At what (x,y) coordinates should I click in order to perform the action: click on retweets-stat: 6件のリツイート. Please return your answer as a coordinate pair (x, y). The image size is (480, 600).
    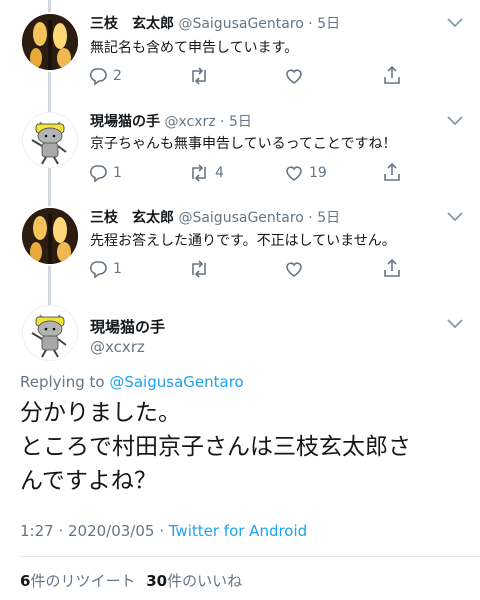
    Looking at the image, I should click on (77, 581).